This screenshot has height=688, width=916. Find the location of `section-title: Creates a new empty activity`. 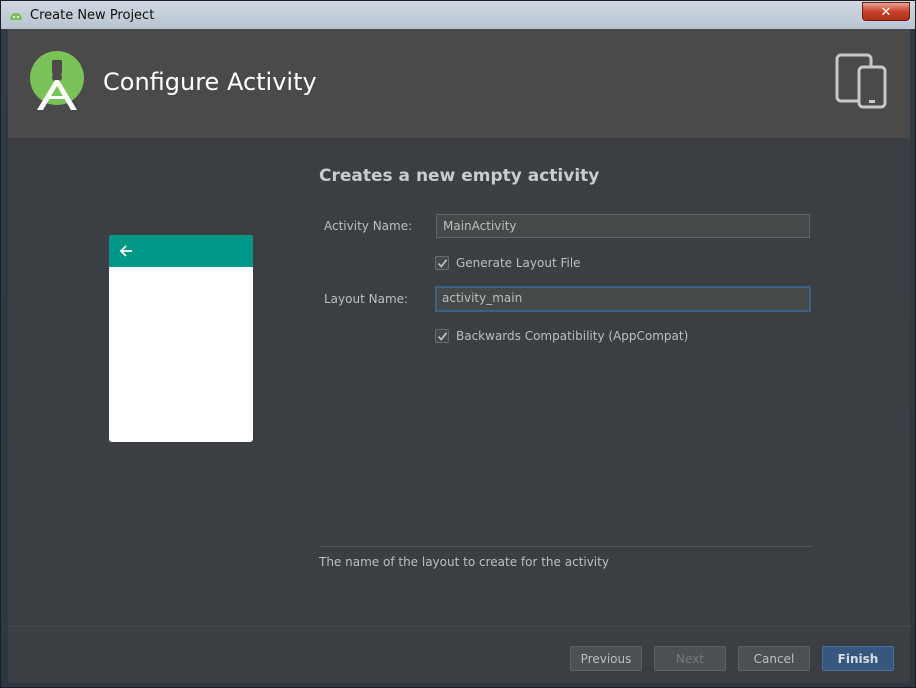

section-title: Creates a new empty activity is located at coordinates (459, 176).